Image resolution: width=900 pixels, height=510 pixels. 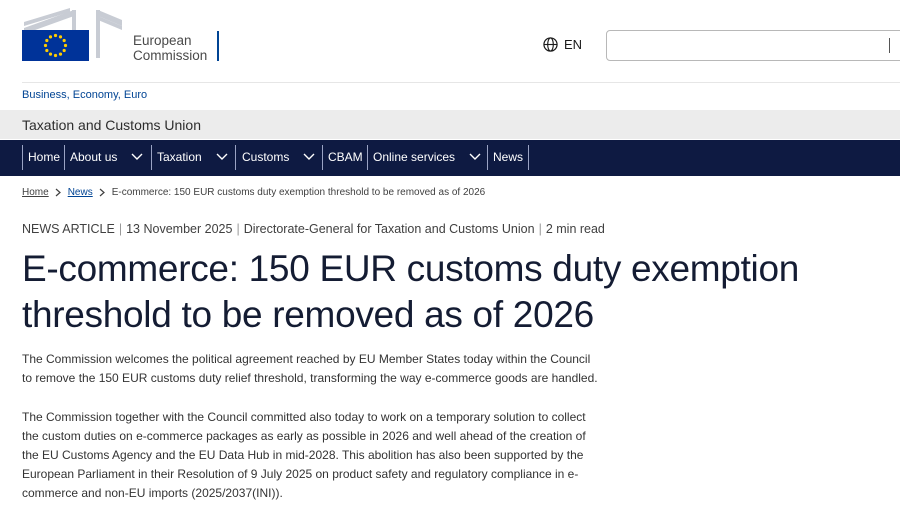 I want to click on nav-item-news: News, so click(x=508, y=157).